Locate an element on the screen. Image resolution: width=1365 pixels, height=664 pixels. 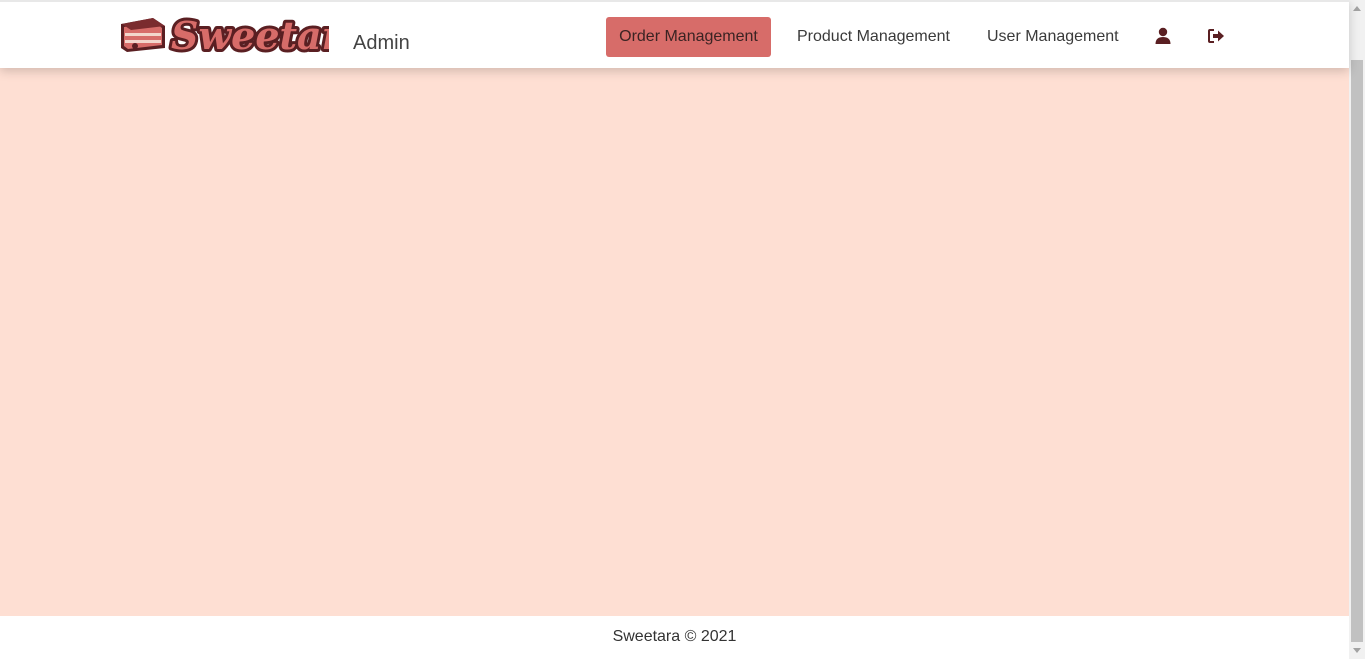
footer-copyright: Sweetara © 2021 is located at coordinates (674, 636).